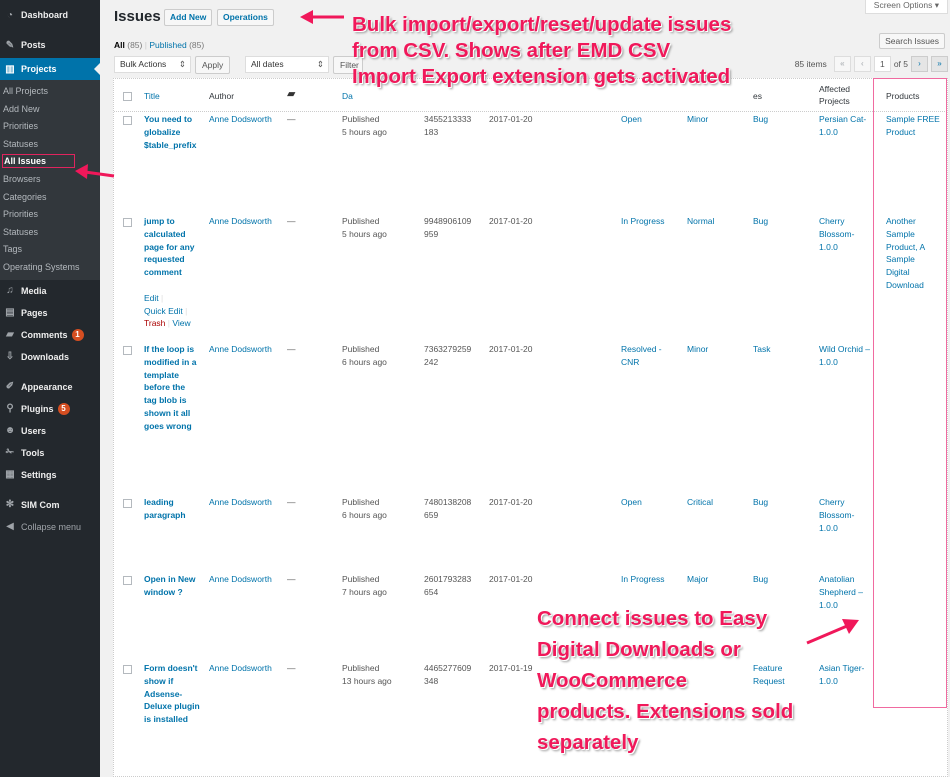  What do you see at coordinates (291, 94) in the screenshot?
I see `comment-bubble-icon: ▰` at bounding box center [291, 94].